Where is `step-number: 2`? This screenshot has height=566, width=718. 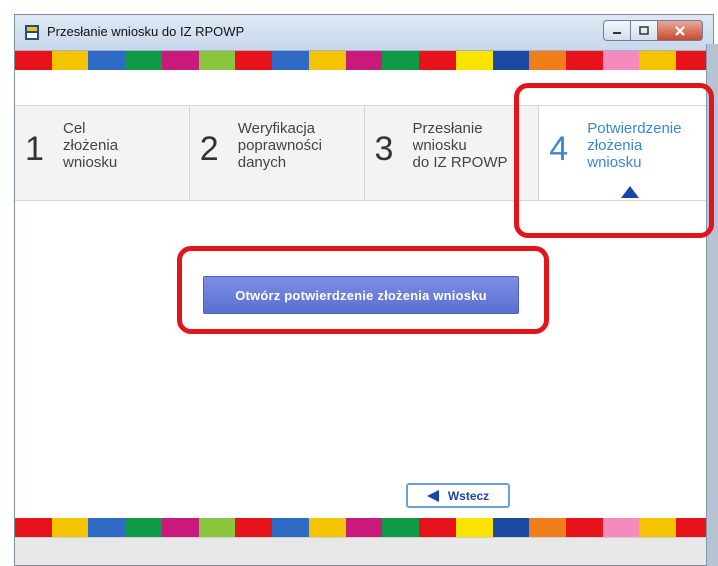 step-number: 2 is located at coordinates (209, 149).